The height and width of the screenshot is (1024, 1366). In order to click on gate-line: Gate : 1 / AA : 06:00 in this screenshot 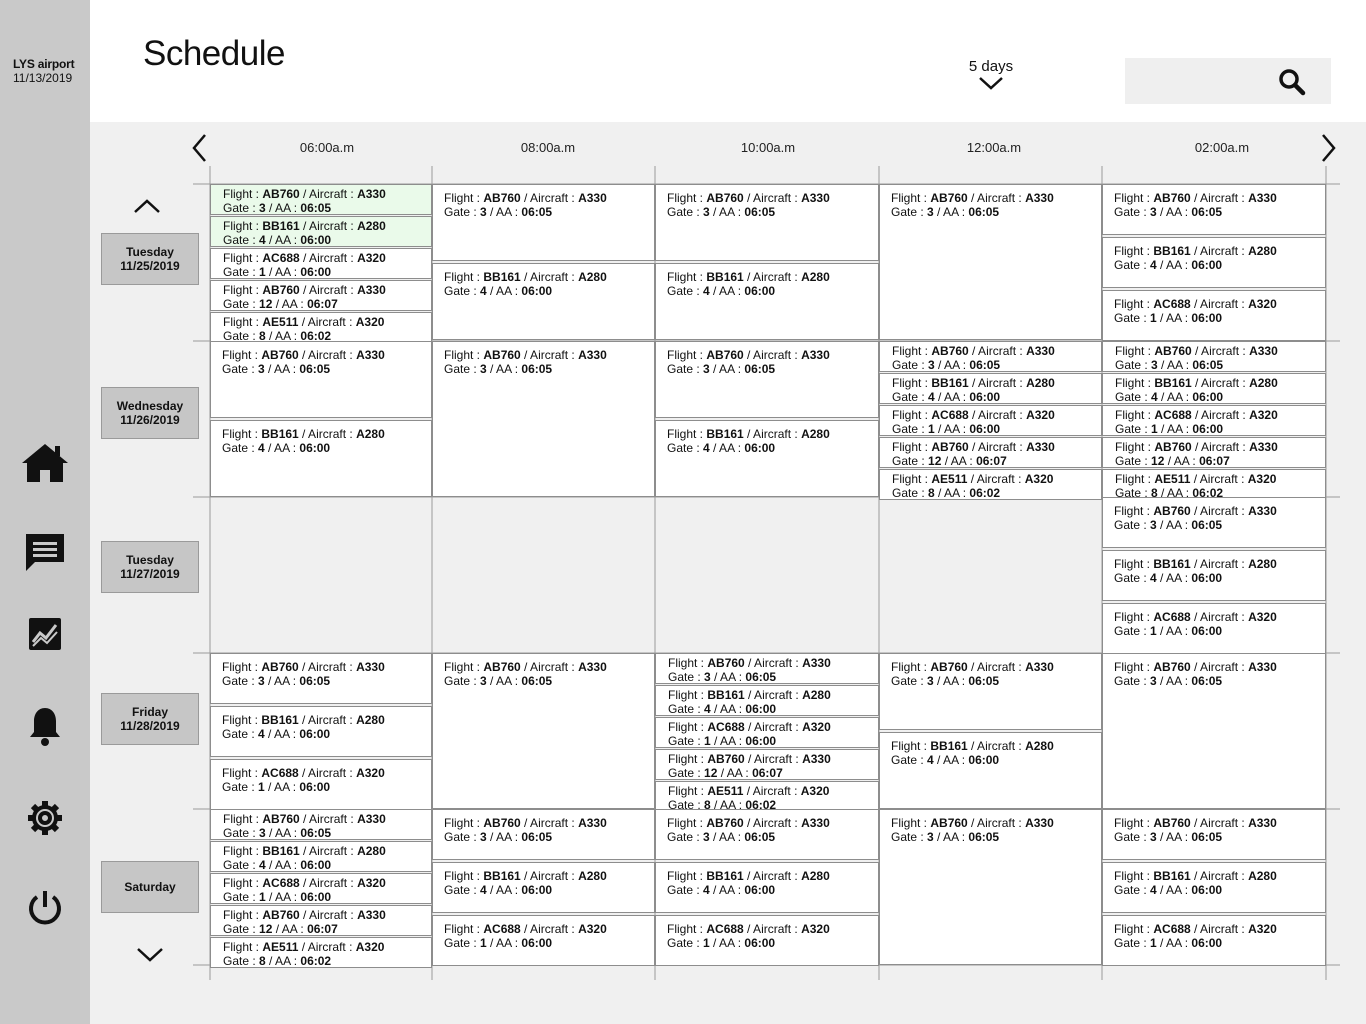, I will do `click(1169, 429)`.